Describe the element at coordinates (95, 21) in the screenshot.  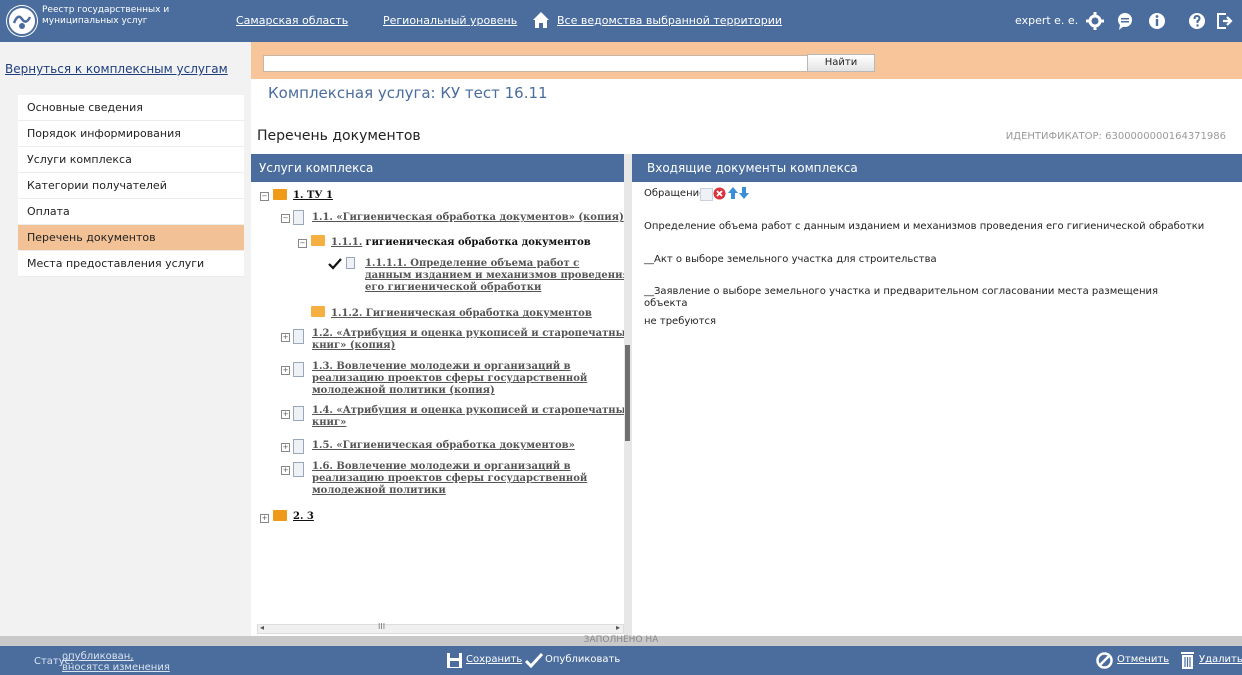
I see `brand-line-2: муниципальных услуг` at that location.